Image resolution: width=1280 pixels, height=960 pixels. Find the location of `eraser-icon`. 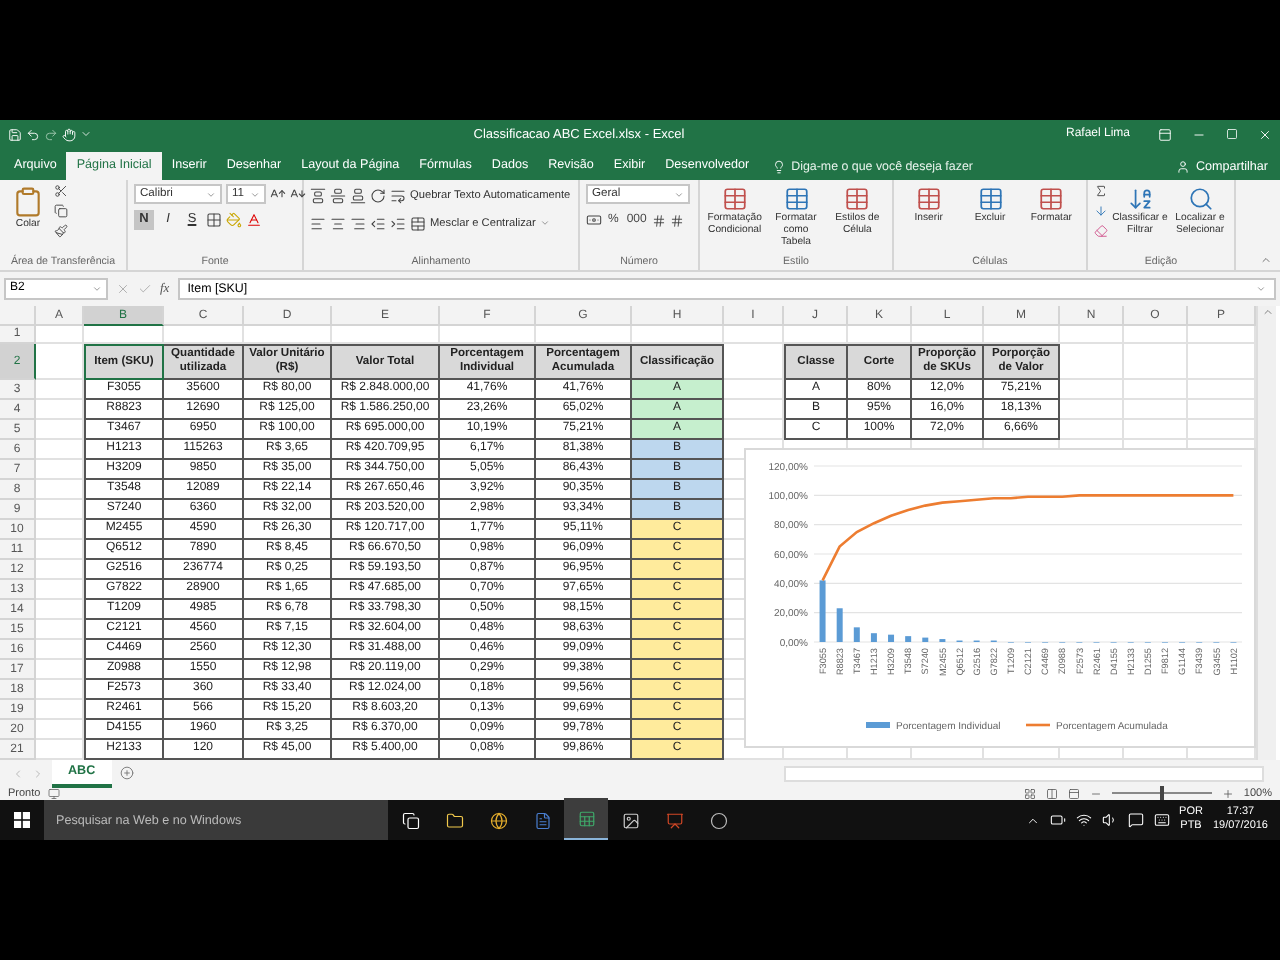

eraser-icon is located at coordinates (1101, 231).